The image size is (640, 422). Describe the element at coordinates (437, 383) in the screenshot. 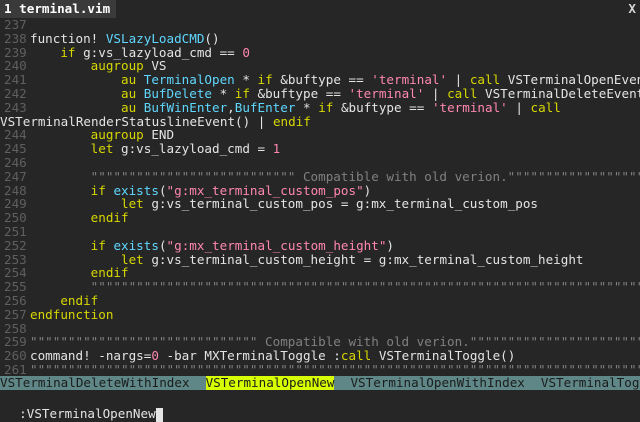

I see `wildmenu-item: VSTerminalOpenWithIndex` at that location.